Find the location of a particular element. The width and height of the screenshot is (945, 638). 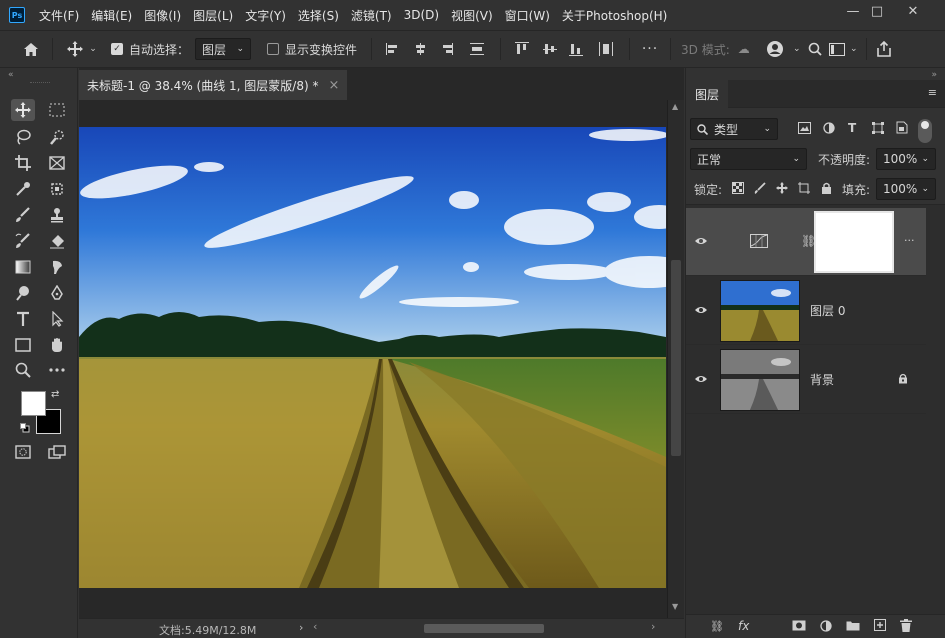

new-adjustment-layer-icon is located at coordinates (826, 626).